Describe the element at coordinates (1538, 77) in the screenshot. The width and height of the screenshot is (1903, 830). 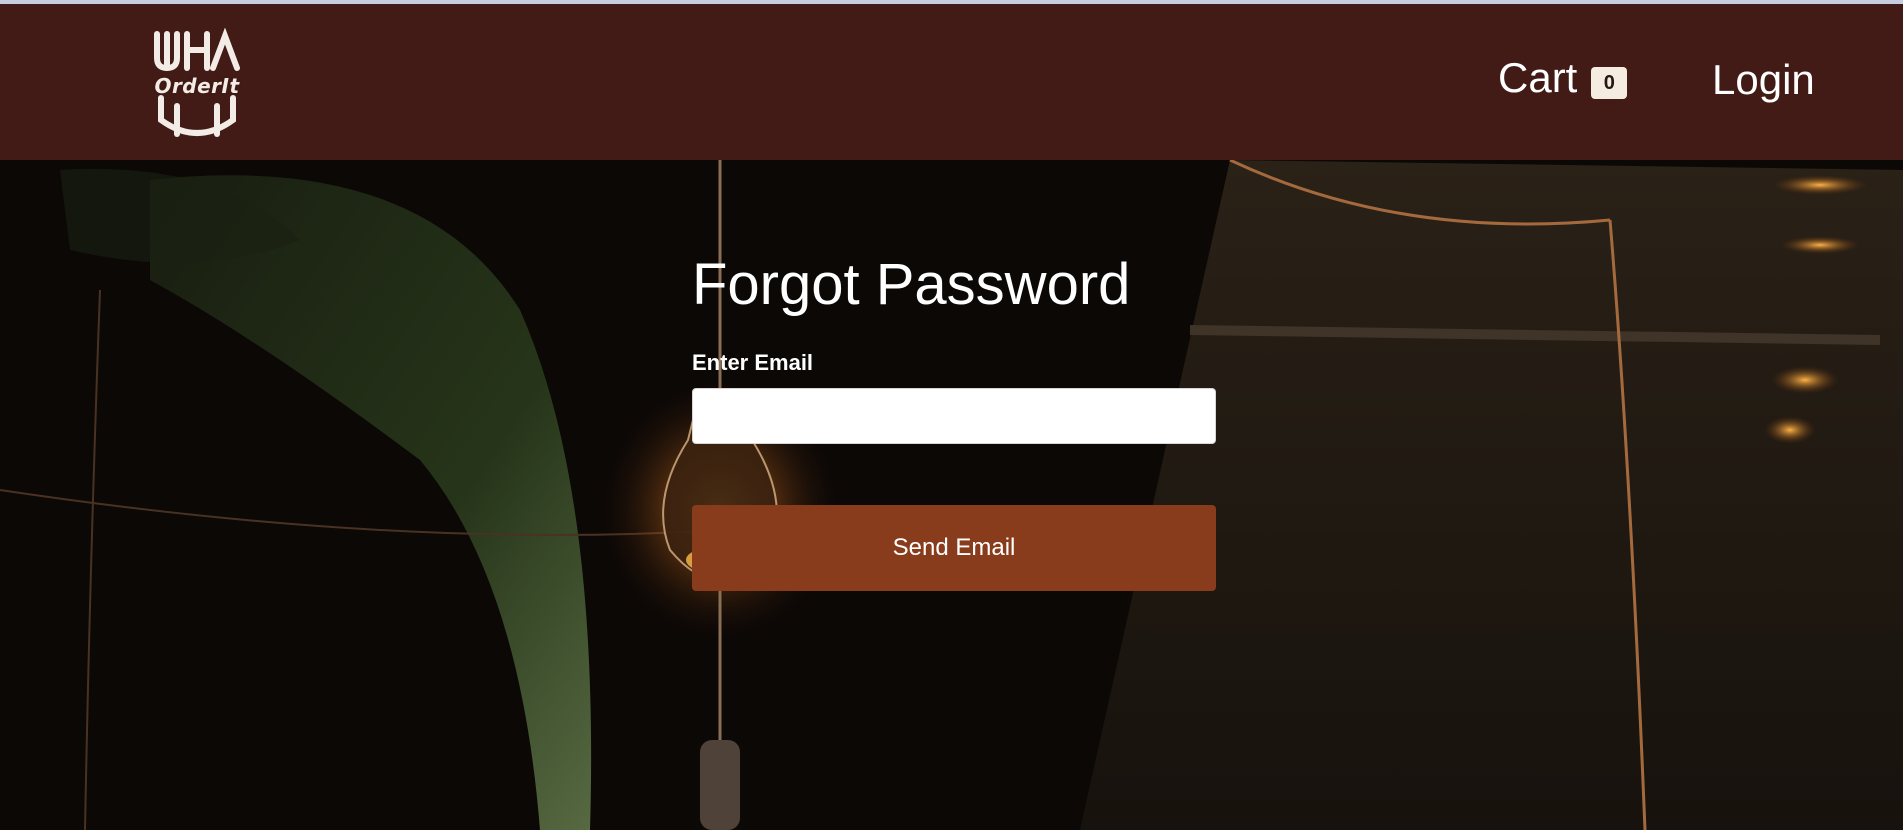
I see `cart-label: Cart` at that location.